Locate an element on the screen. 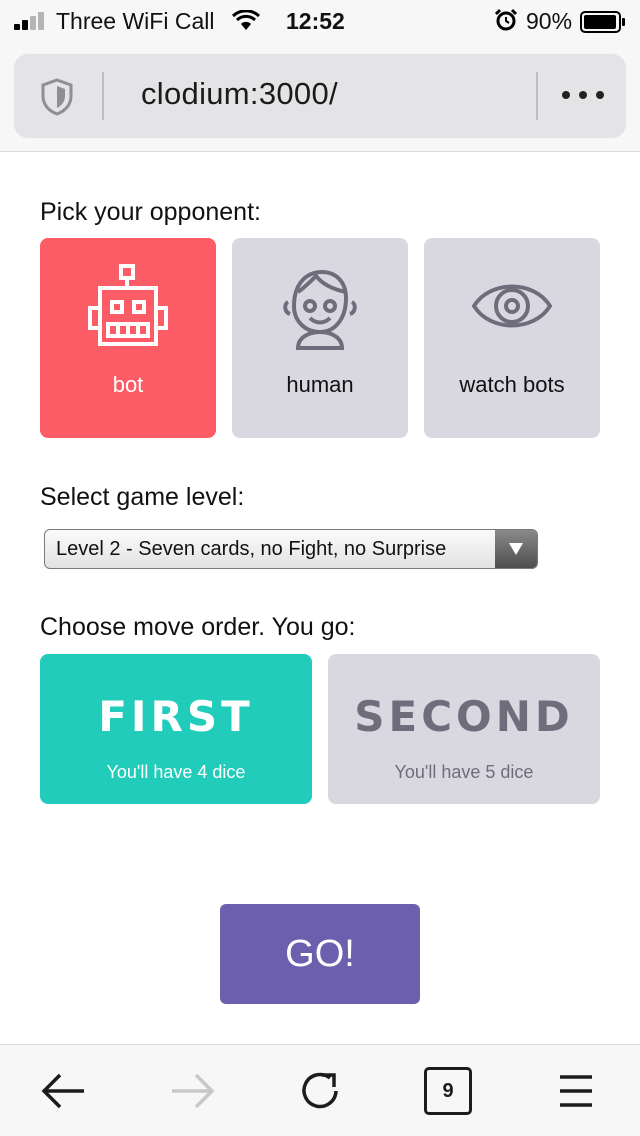 The image size is (640, 1136). opponent-bot-option: bot is located at coordinates (128, 338).